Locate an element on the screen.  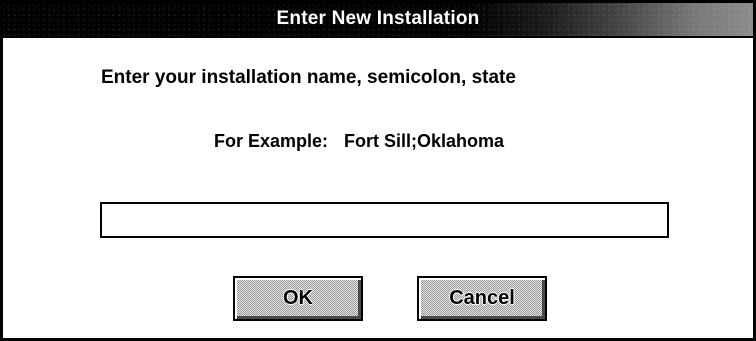
dialog-titlebar: Enter New Installation is located at coordinates (378, 20).